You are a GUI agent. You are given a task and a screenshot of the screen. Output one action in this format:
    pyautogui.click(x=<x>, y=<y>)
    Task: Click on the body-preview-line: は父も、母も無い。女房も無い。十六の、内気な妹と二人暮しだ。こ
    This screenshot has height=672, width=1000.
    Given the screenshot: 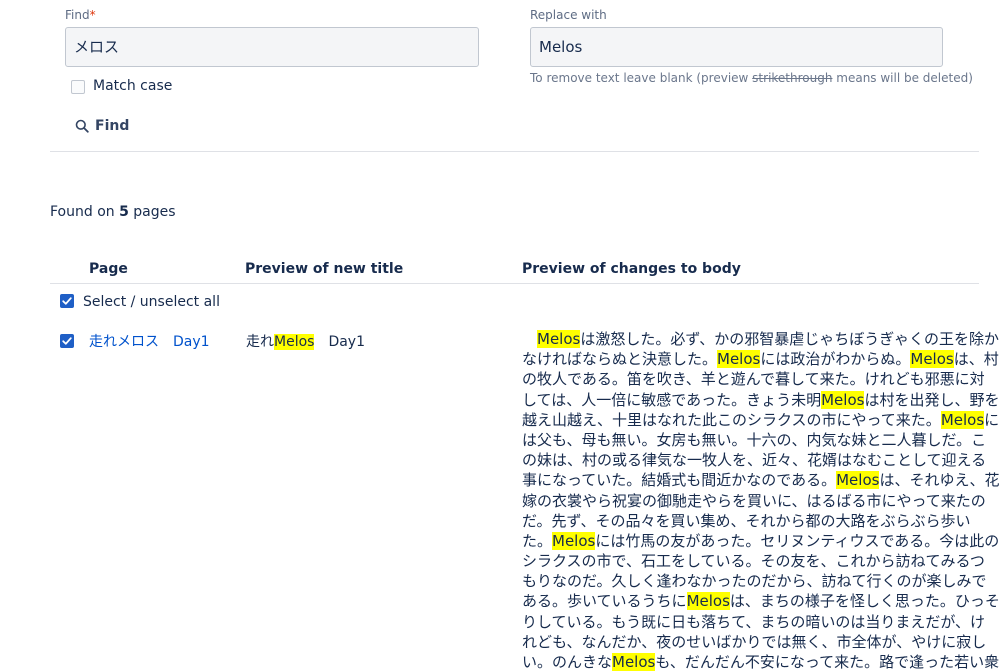 What is the action you would take?
    pyautogui.click(x=754, y=440)
    